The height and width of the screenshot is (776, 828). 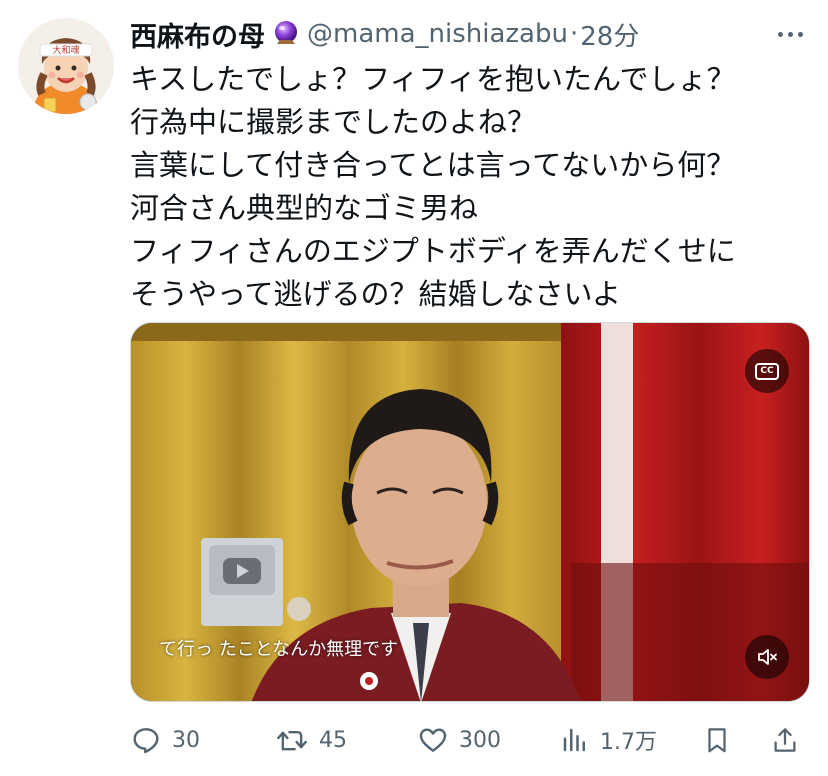 I want to click on tweet-line: キスしたでしょ？フィフィを抱いたんでしょ？, so click(x=433, y=79).